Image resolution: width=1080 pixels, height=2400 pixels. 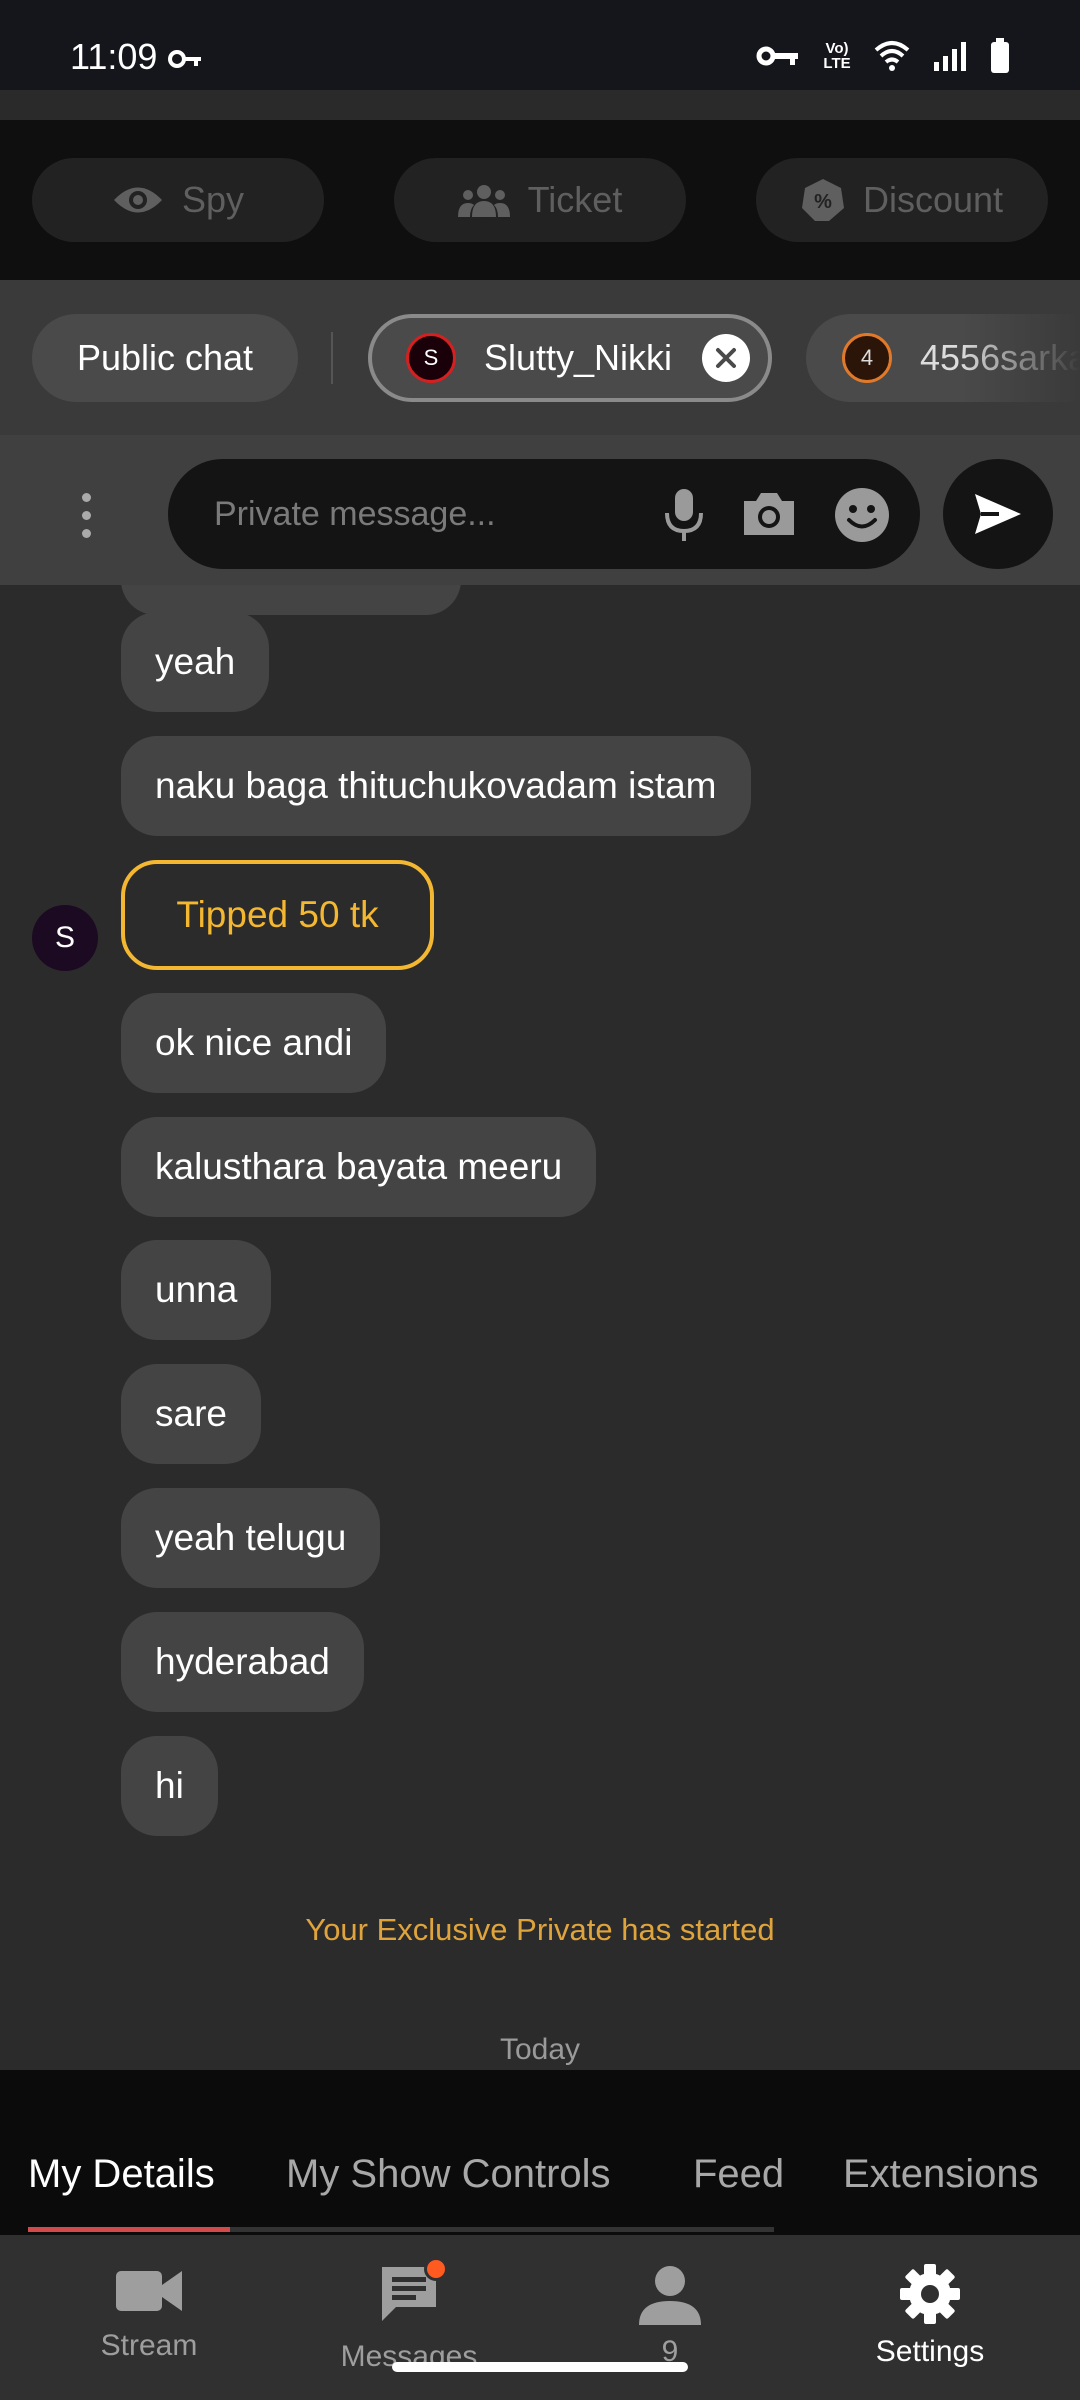 What do you see at coordinates (213, 199) in the screenshot?
I see `spy-label: Spy` at bounding box center [213, 199].